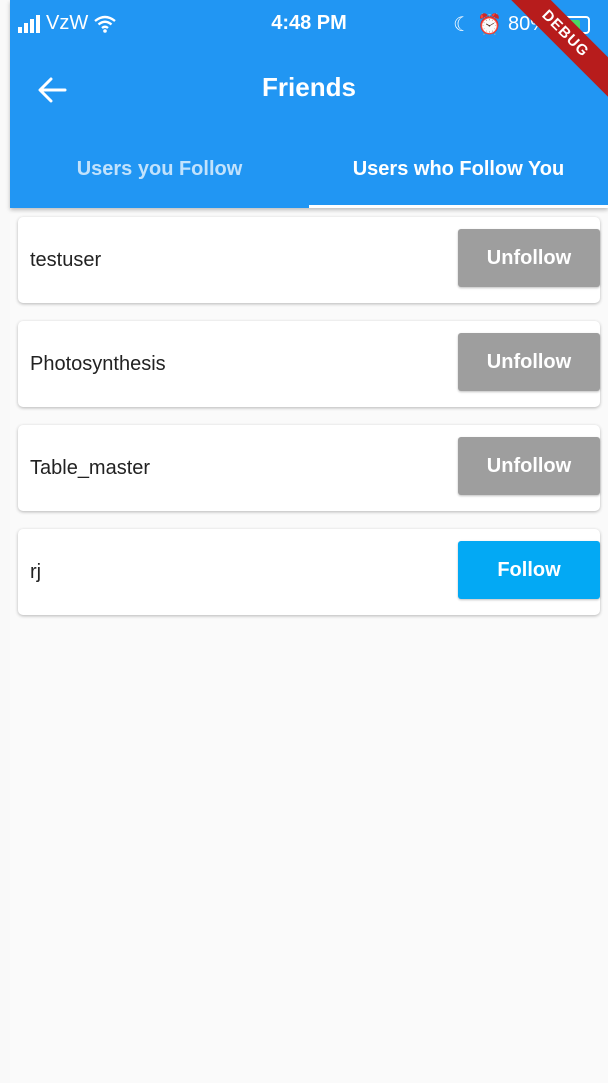 This screenshot has width=608, height=1083. Describe the element at coordinates (309, 87) in the screenshot. I see `page-title: Friends` at that location.